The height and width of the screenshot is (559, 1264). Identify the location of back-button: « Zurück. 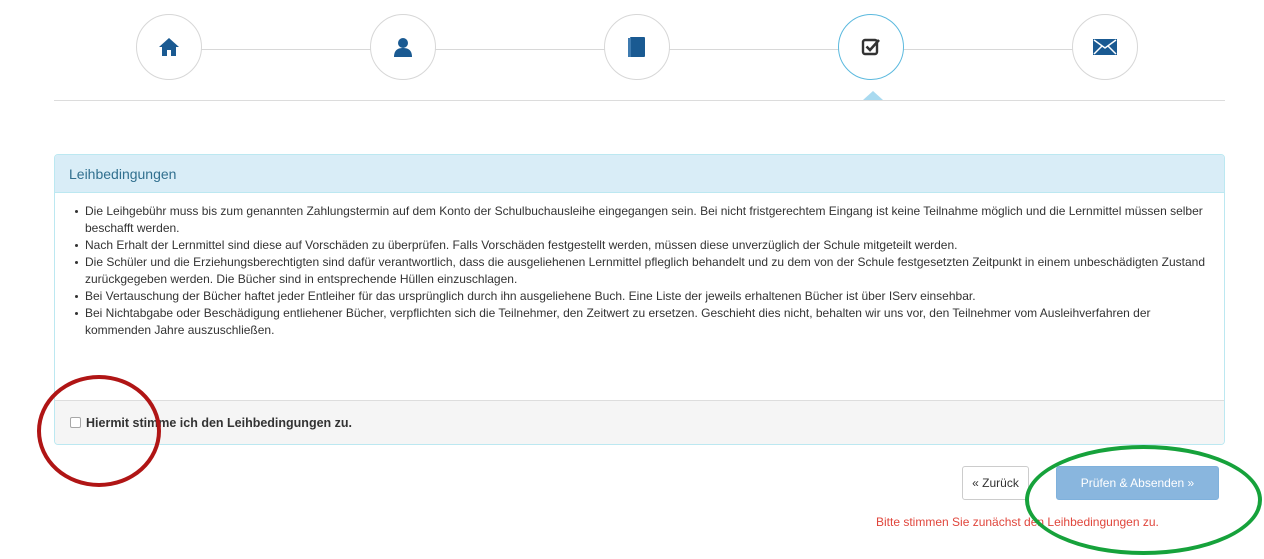
(995, 483).